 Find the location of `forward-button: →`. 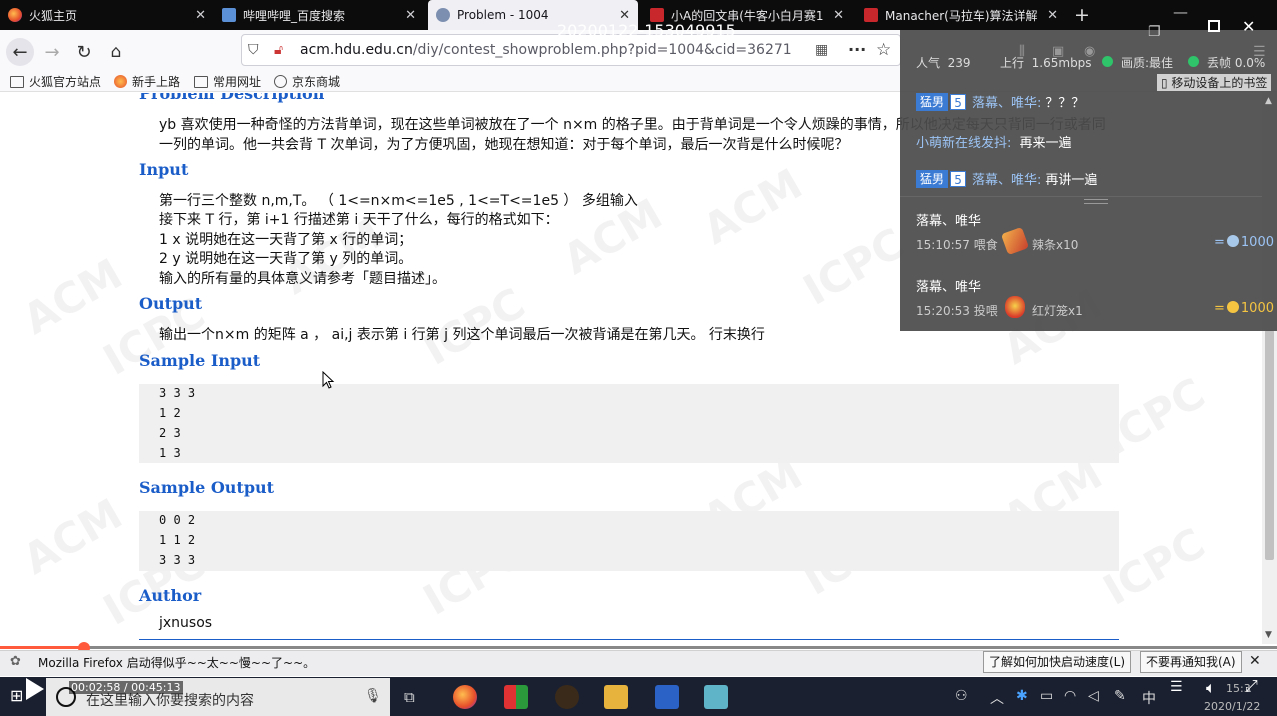

forward-button: → is located at coordinates (52, 52).